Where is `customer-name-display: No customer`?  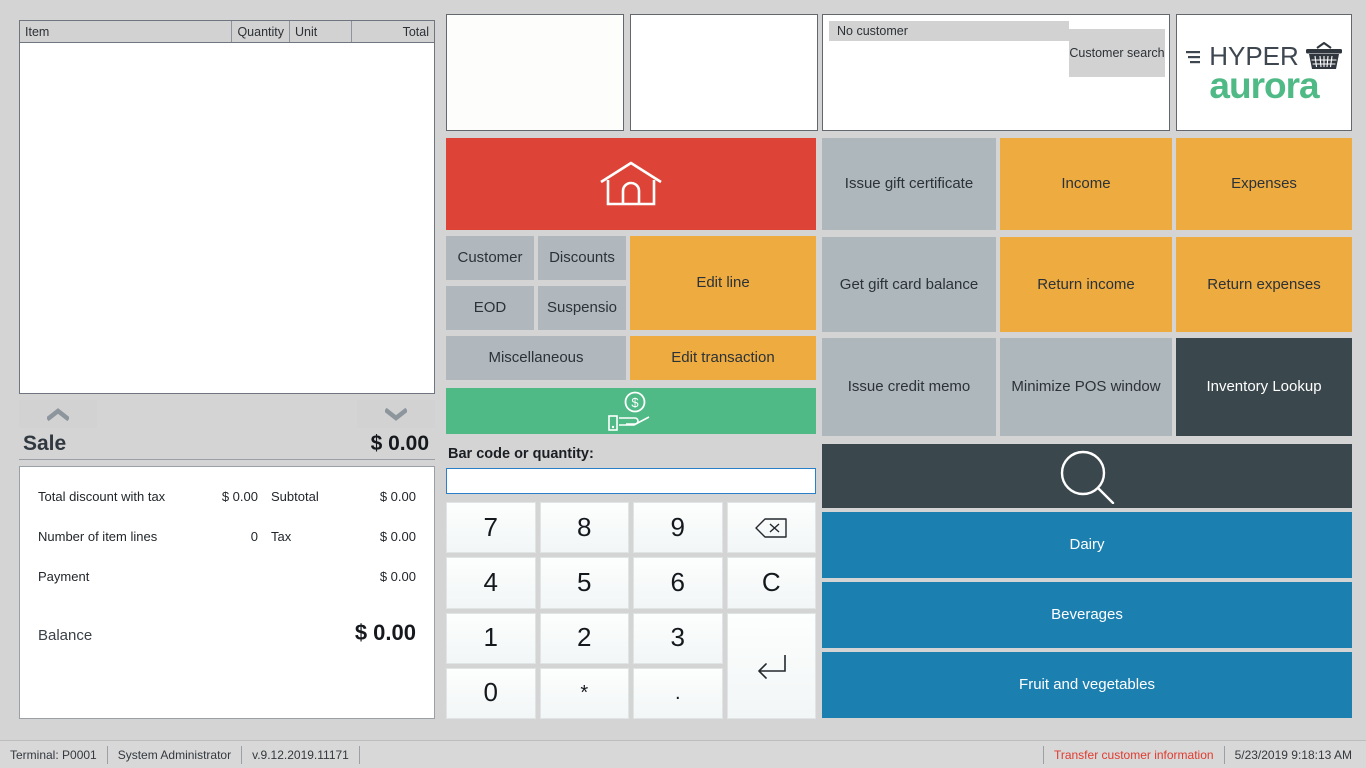
customer-name-display: No customer is located at coordinates (949, 31).